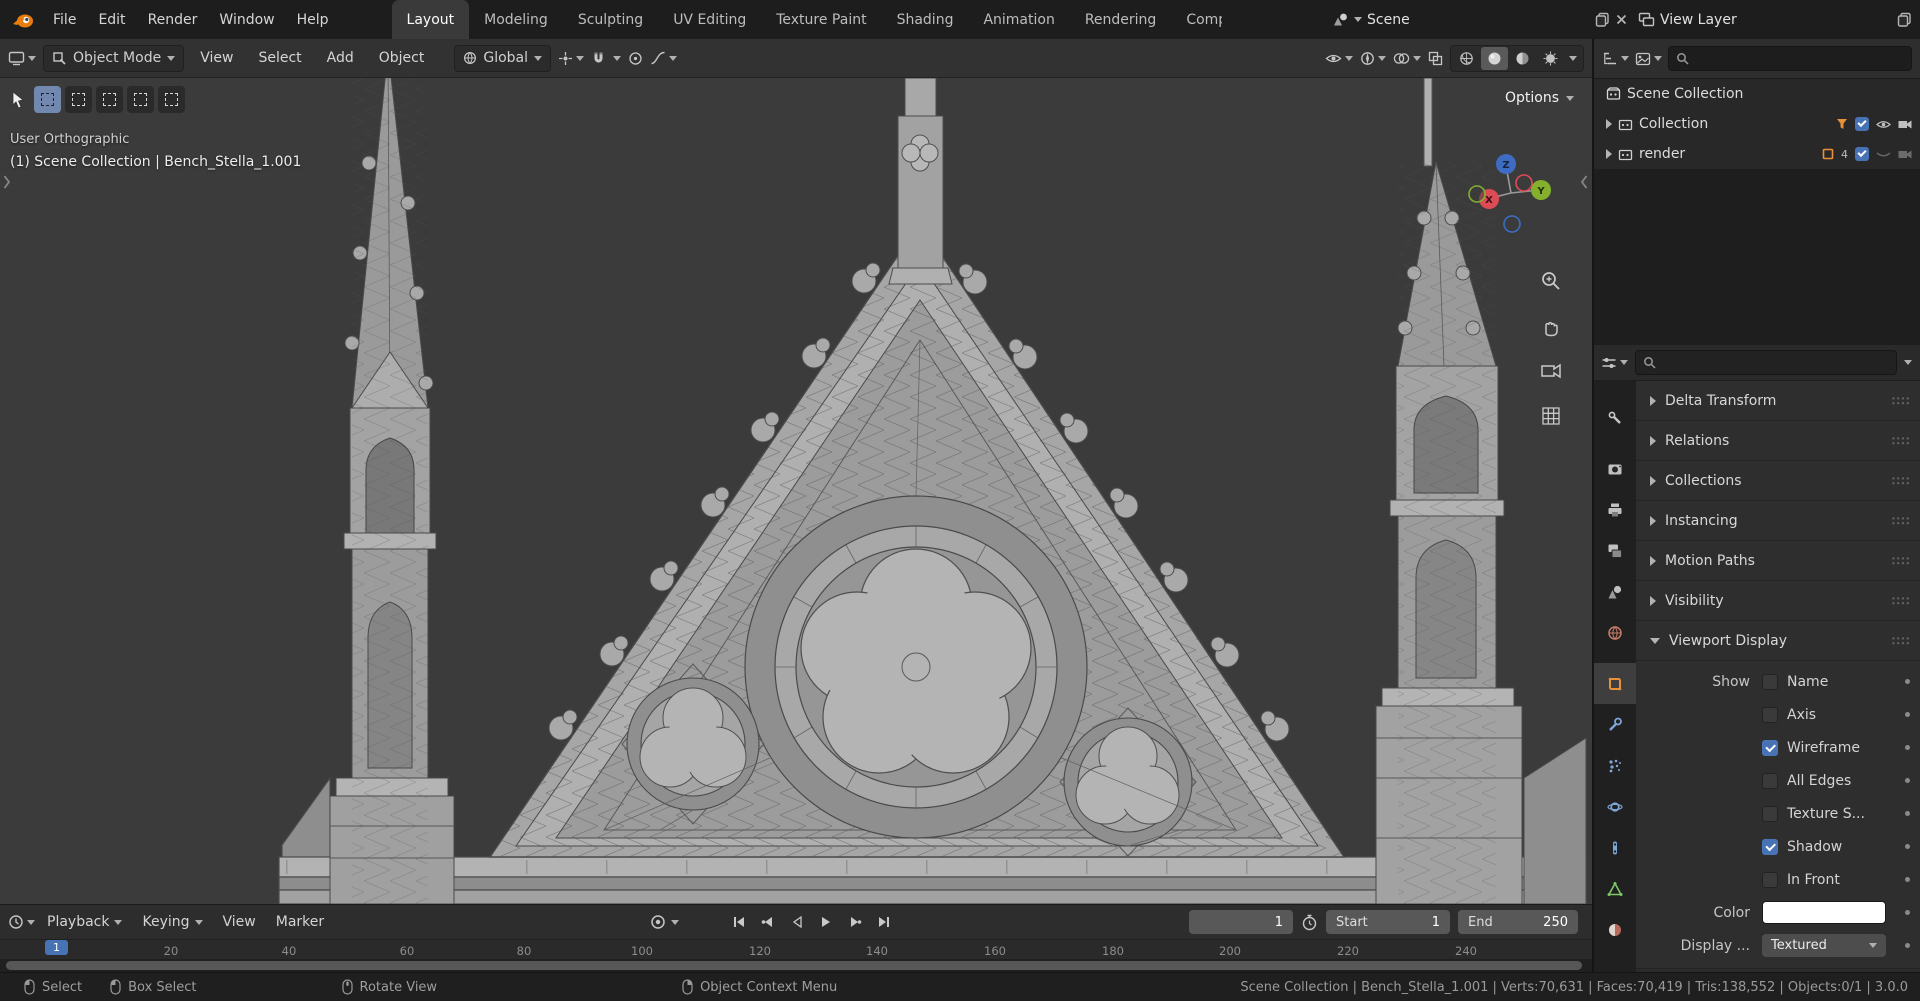 The image size is (1920, 1001). Describe the element at coordinates (140, 99) in the screenshot. I see `select-mode-invert-button` at that location.